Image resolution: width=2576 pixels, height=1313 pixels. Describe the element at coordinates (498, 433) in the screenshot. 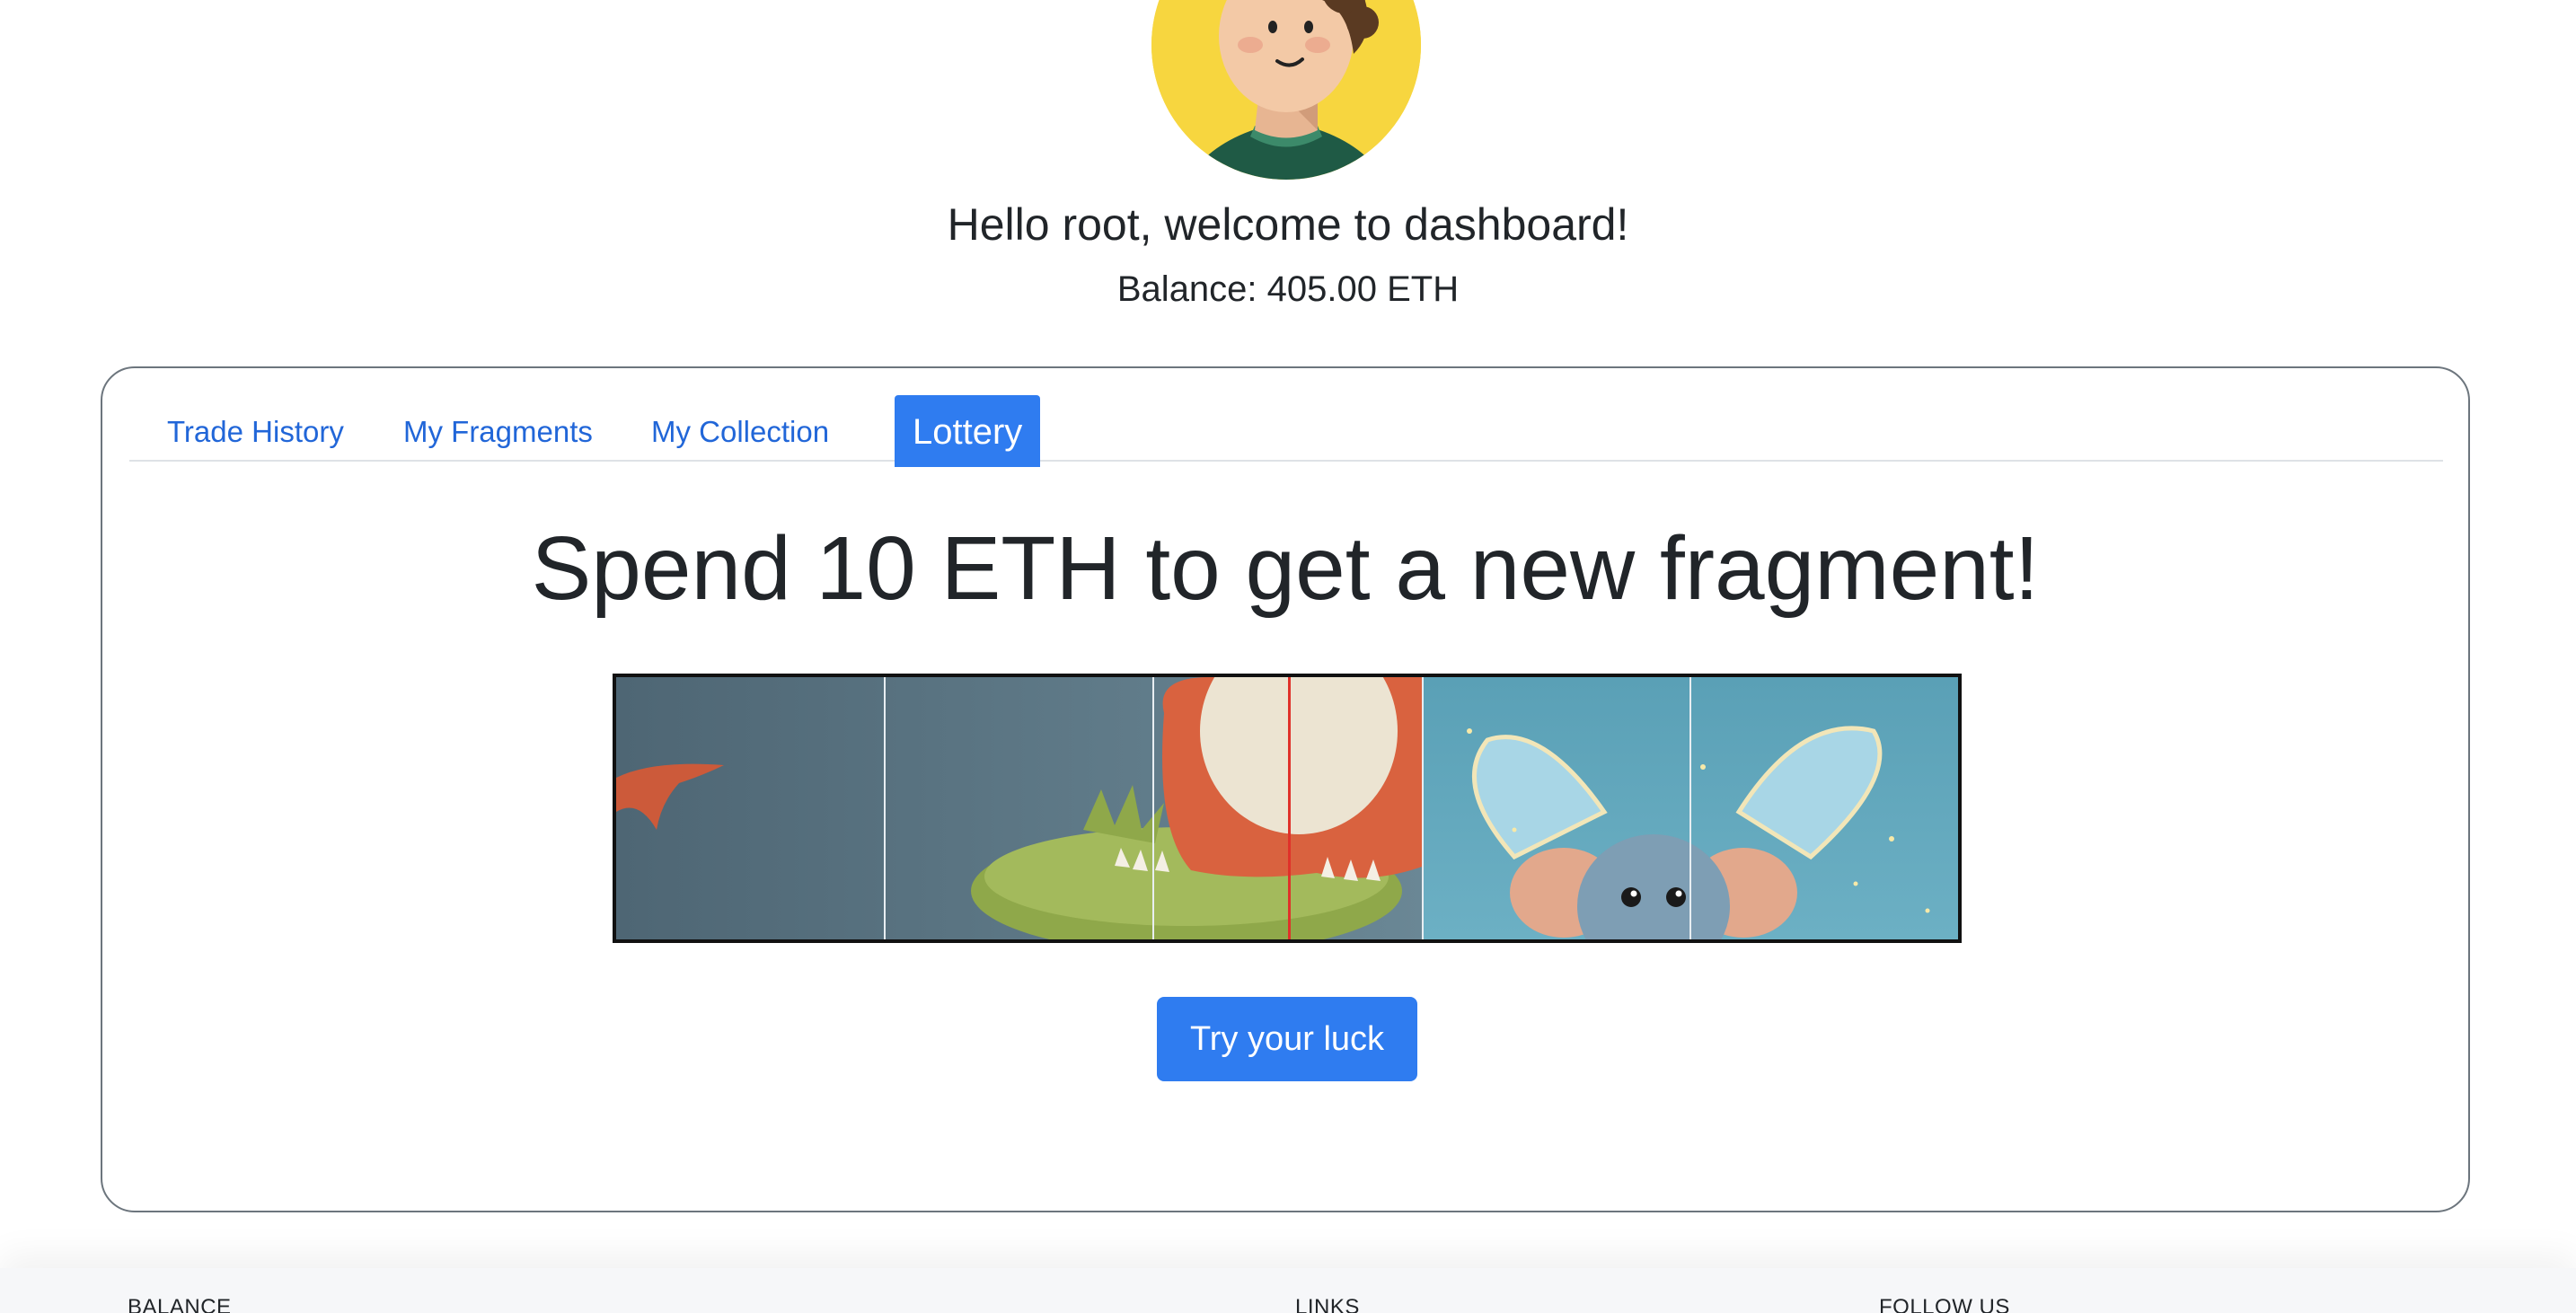

I see `tab-my-fragments: My Fragments` at that location.